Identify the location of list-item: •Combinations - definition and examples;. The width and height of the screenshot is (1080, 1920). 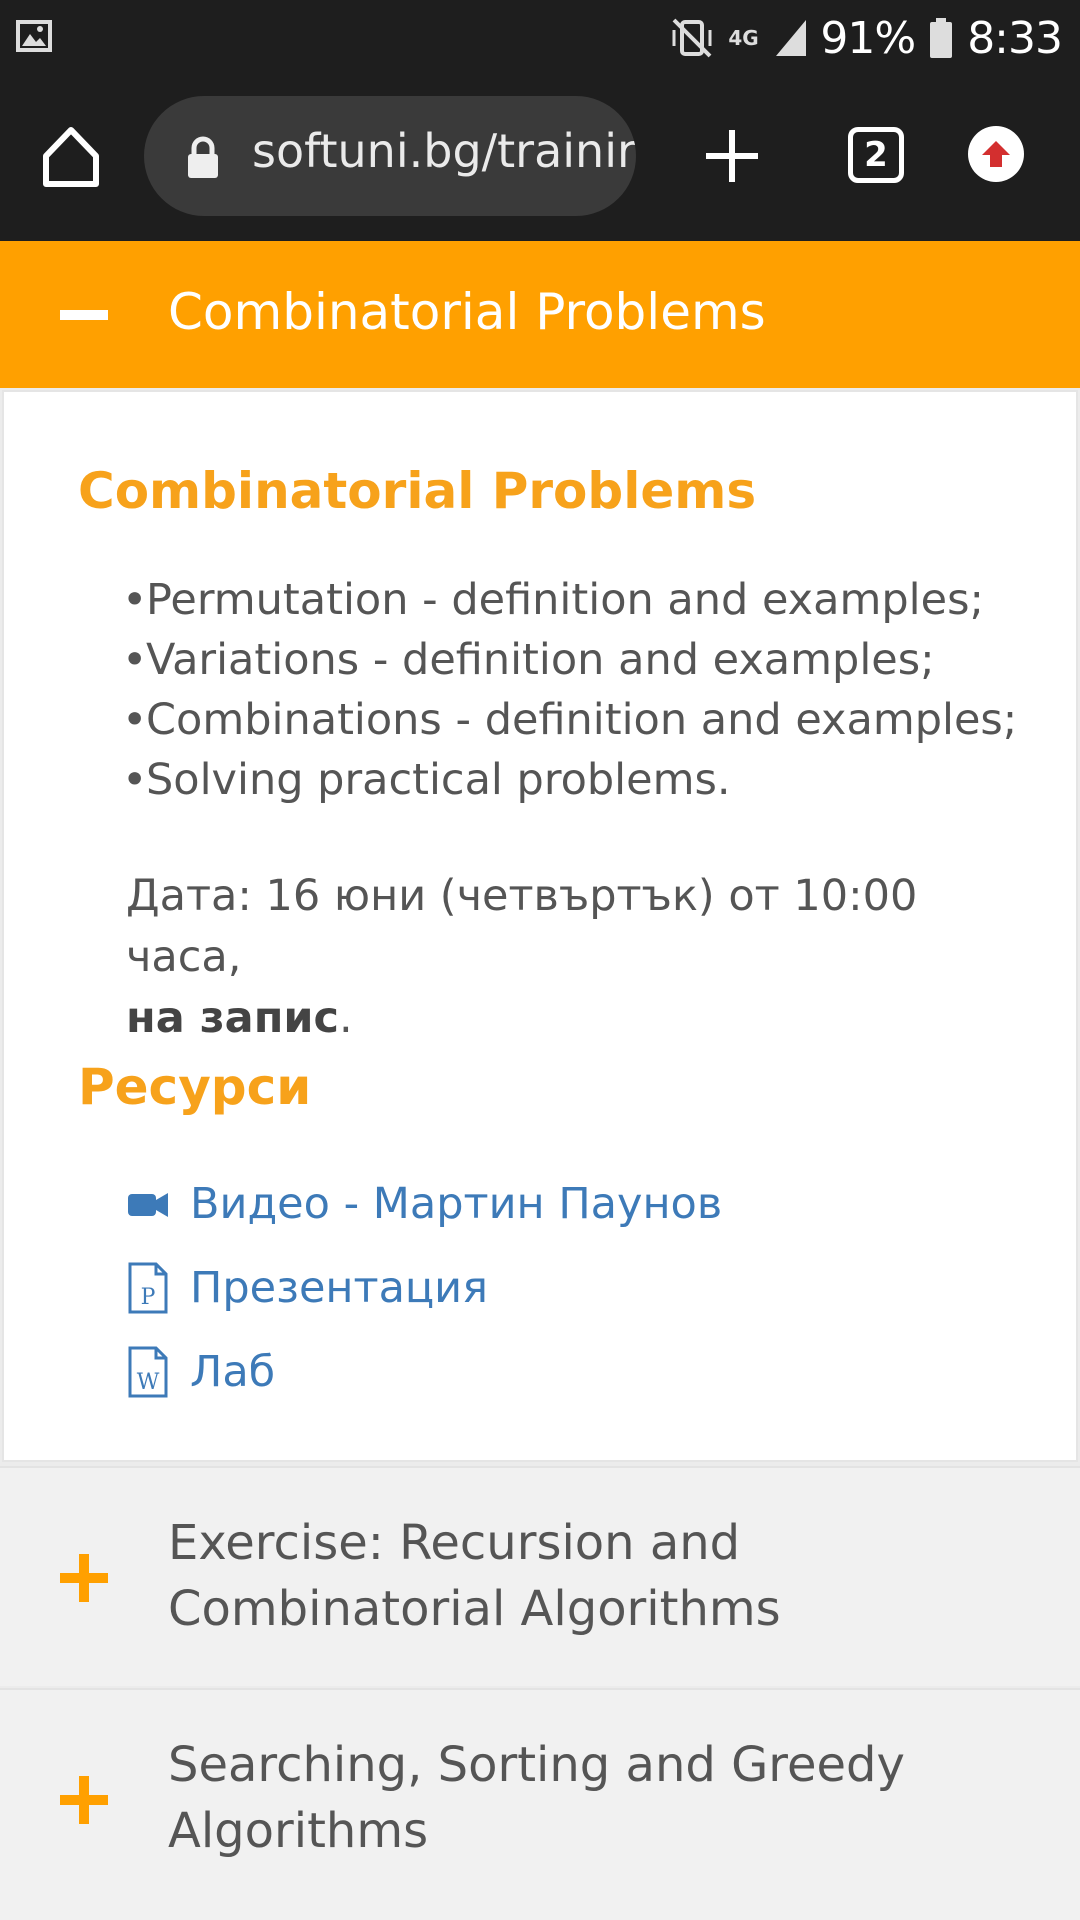
(570, 720).